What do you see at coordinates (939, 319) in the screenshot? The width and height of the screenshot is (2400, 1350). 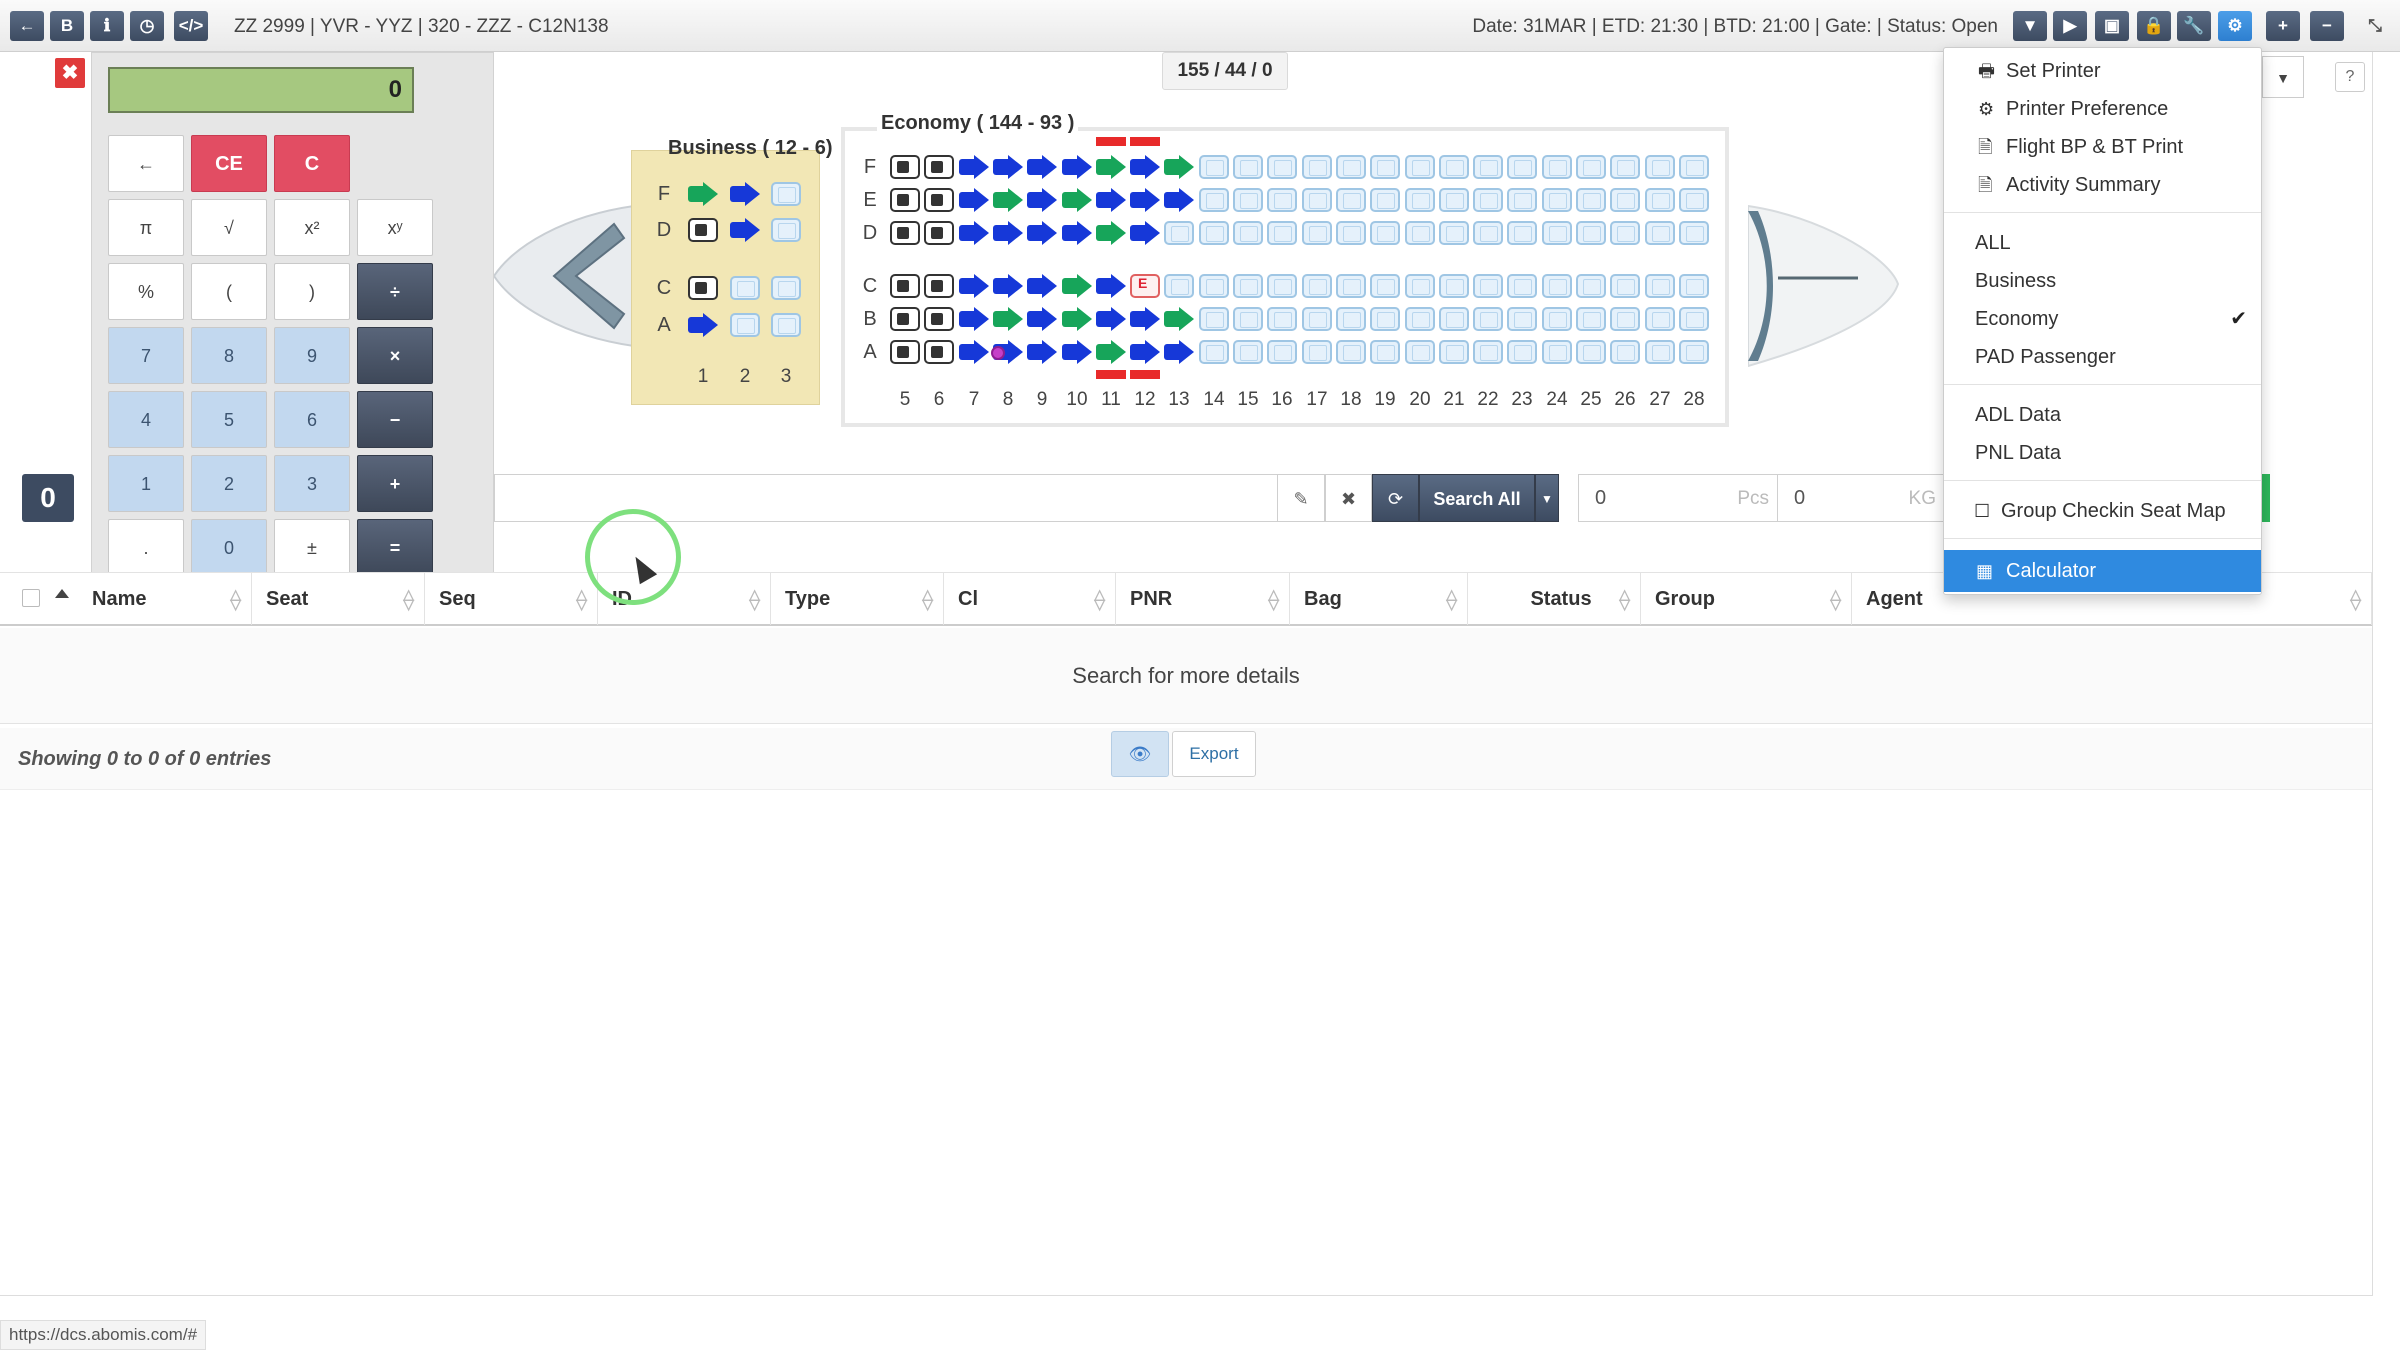 I see `seat-B6` at bounding box center [939, 319].